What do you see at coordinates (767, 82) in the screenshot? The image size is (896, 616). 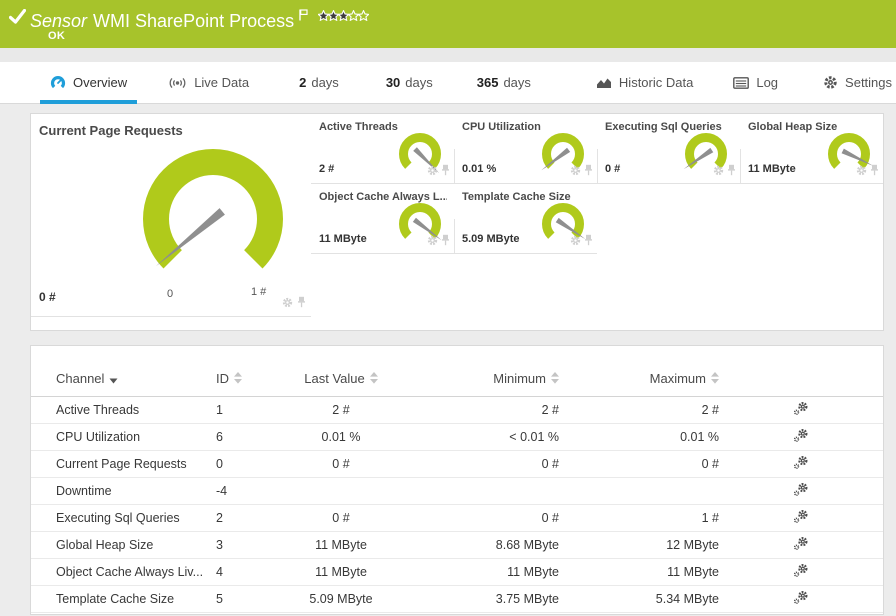 I see `tab-label: Log` at bounding box center [767, 82].